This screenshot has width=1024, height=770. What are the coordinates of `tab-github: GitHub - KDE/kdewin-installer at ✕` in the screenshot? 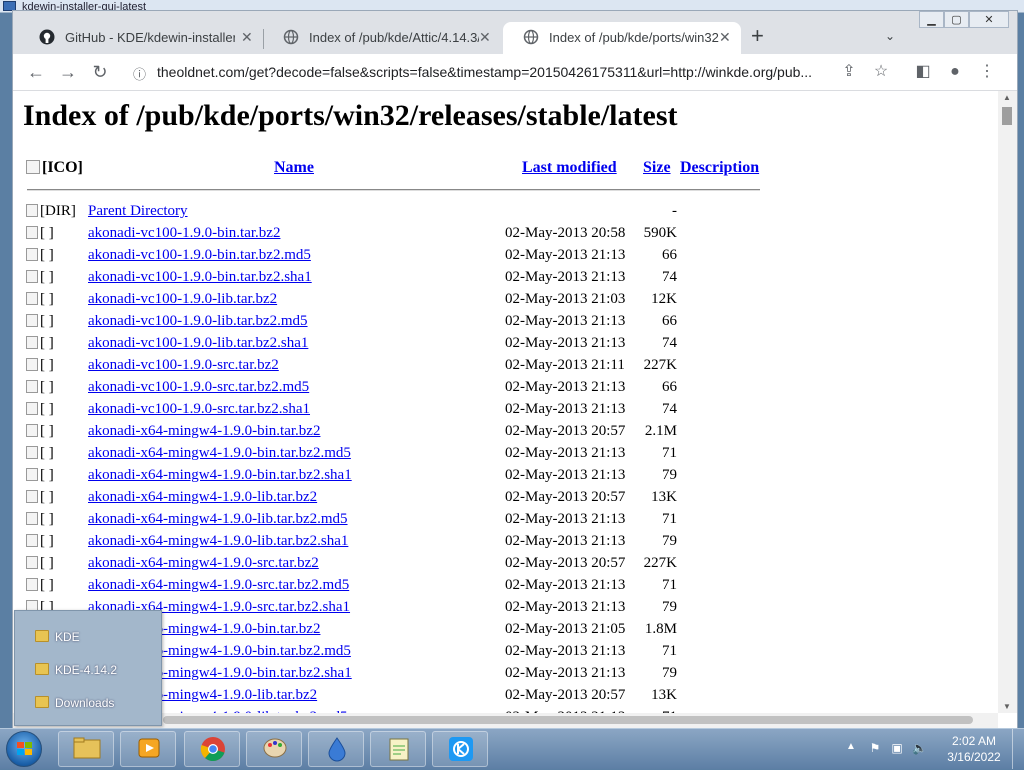 It's located at (139, 38).